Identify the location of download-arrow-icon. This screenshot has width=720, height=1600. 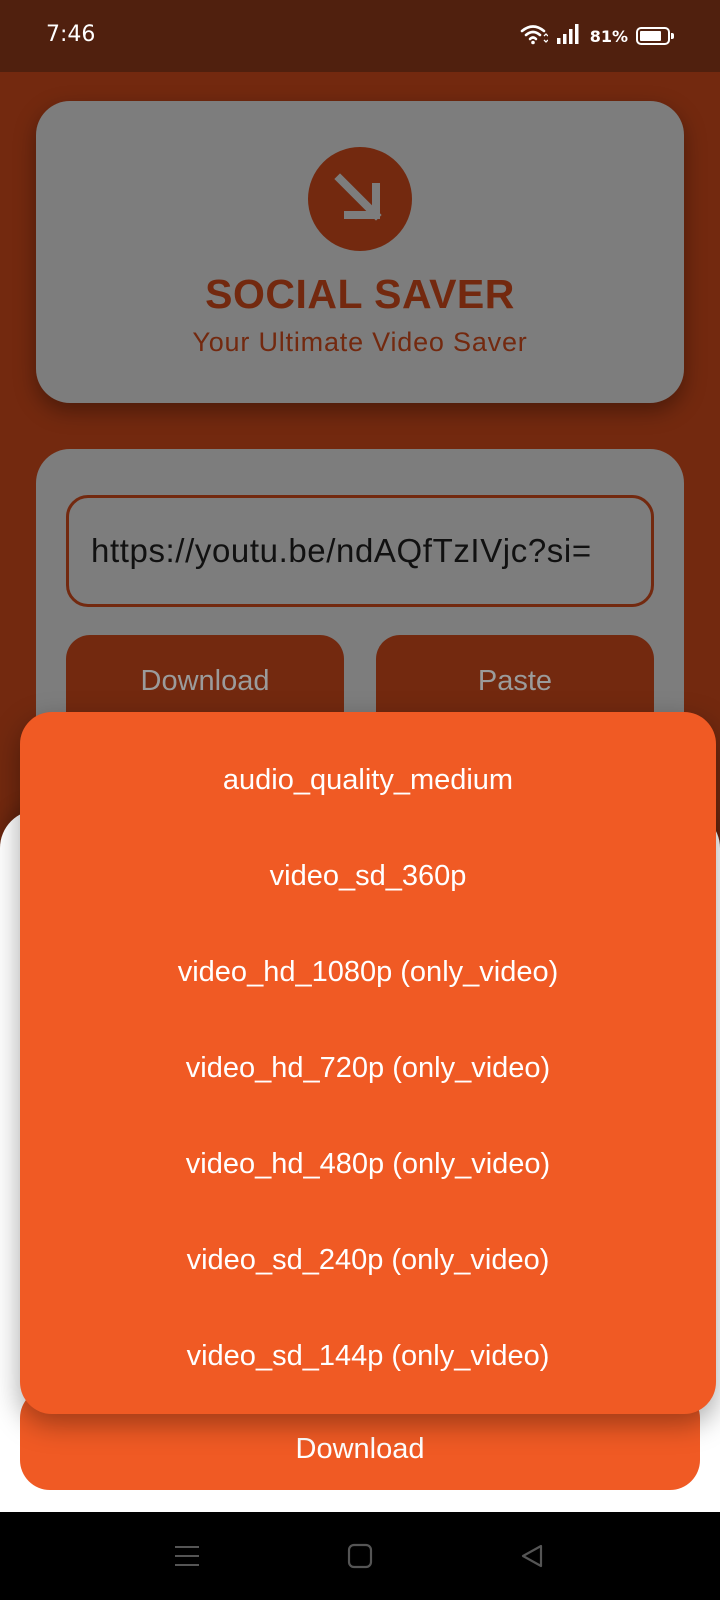
(358, 197).